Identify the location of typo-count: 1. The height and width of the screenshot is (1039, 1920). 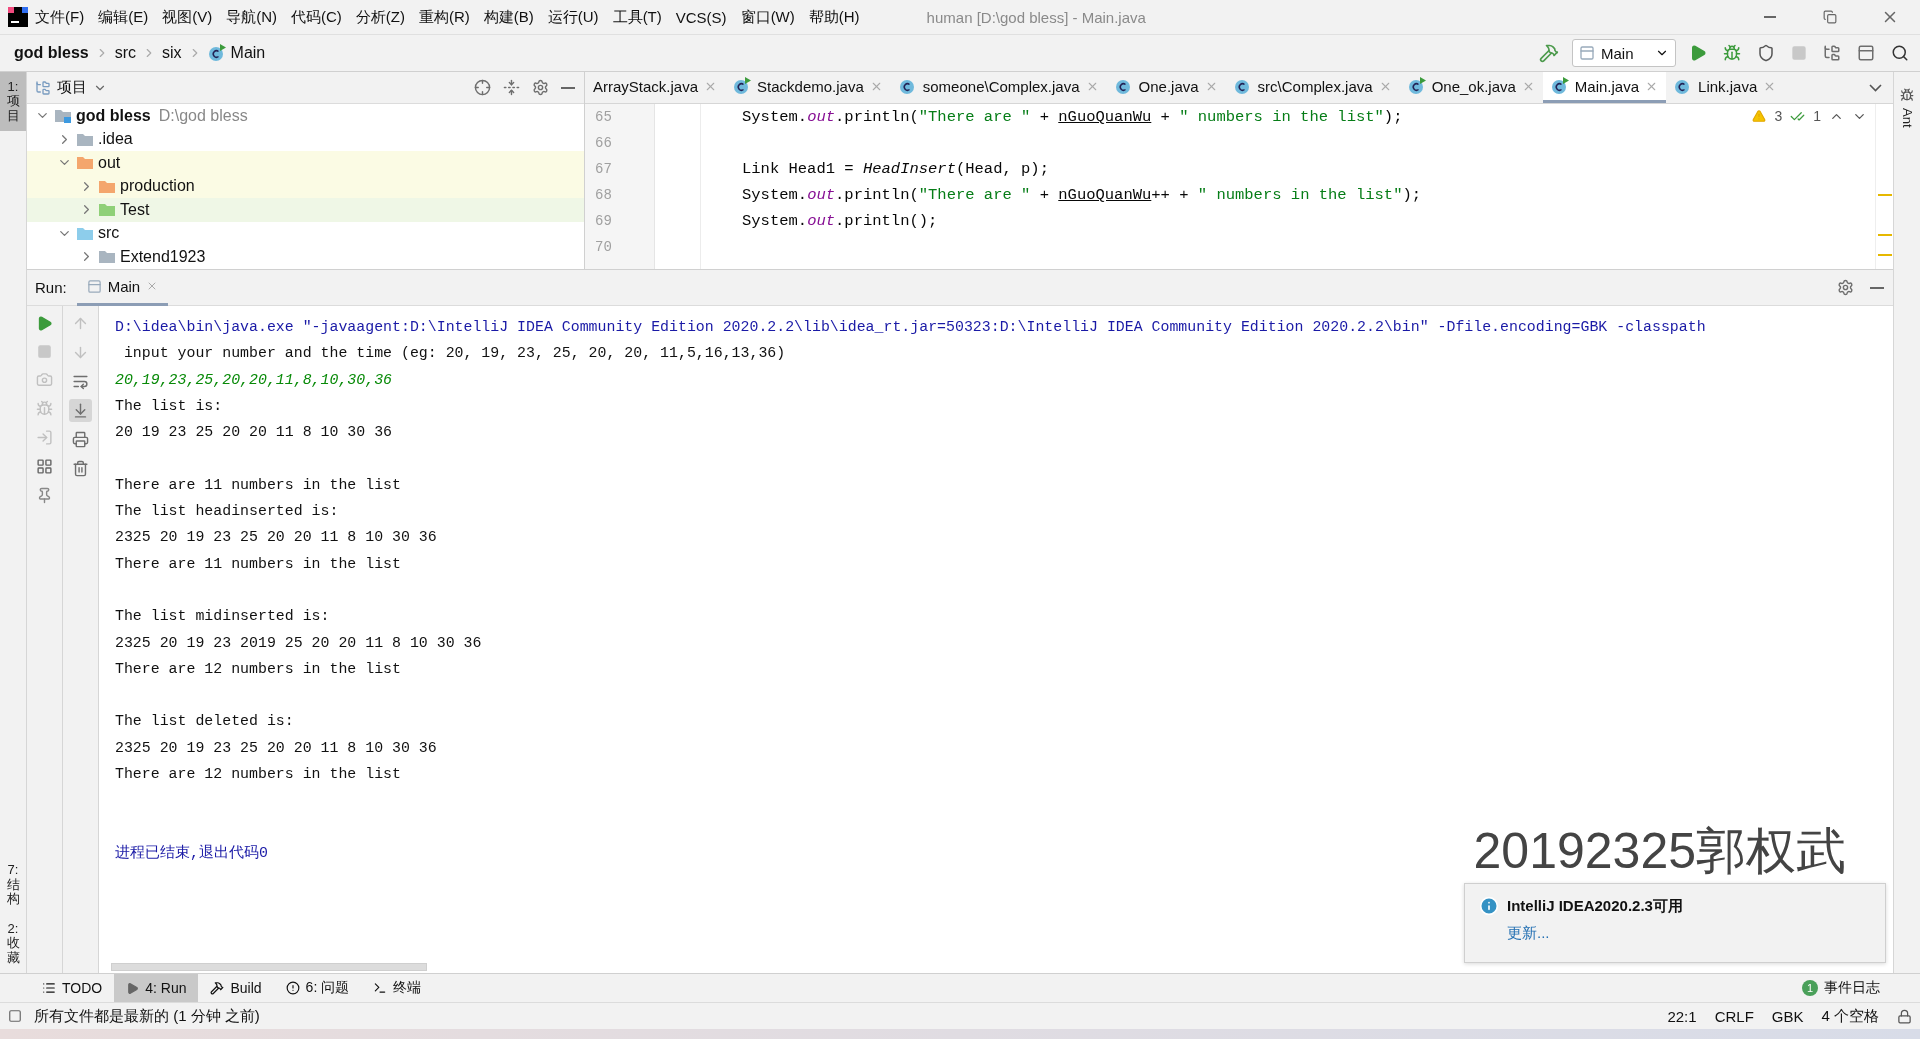
(1817, 116).